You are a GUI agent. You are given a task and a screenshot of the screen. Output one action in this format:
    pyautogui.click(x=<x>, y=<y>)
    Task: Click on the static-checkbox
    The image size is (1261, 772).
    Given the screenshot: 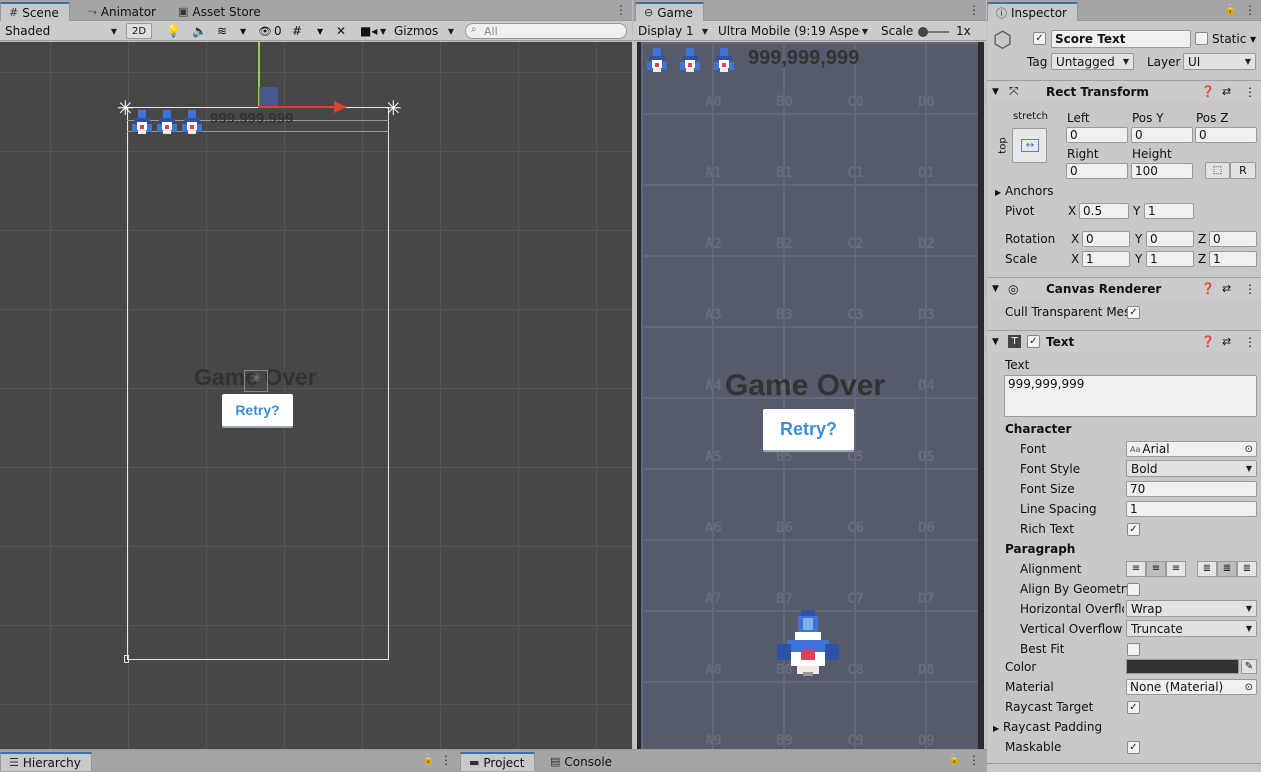 What is the action you would take?
    pyautogui.click(x=1201, y=38)
    